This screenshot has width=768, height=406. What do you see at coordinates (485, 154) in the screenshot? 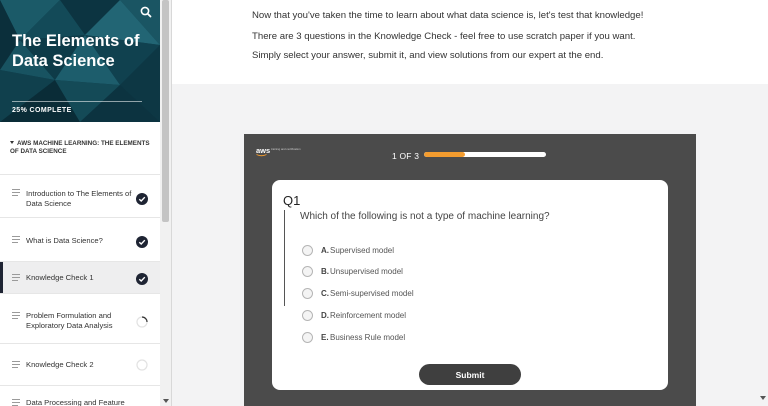
I see `quiz-progress-bar` at bounding box center [485, 154].